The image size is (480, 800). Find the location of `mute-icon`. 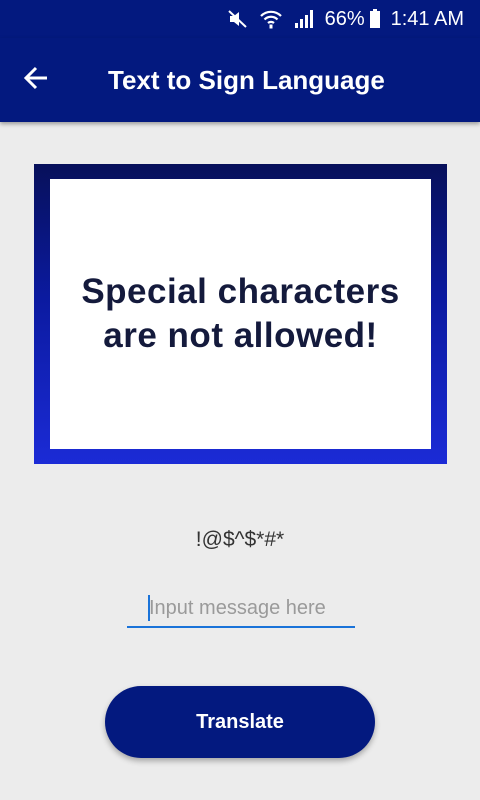

mute-icon is located at coordinates (238, 19).